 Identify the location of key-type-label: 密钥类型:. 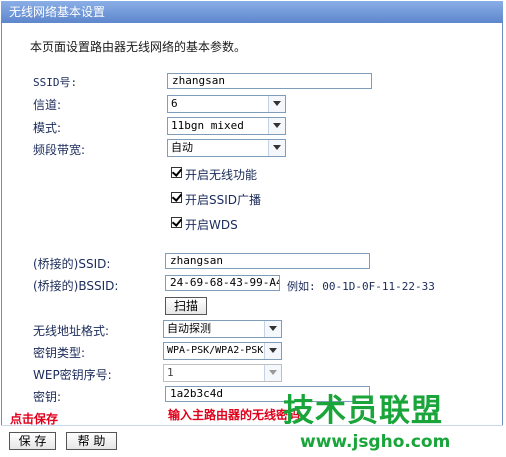
(59, 353).